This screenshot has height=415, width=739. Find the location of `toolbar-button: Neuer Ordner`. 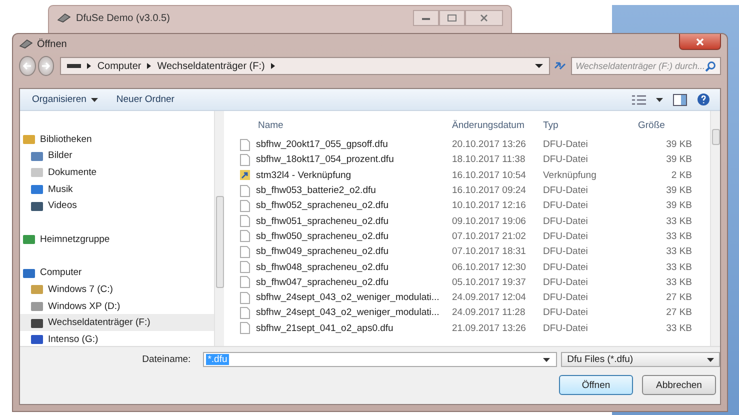

toolbar-button: Neuer Ordner is located at coordinates (145, 99).